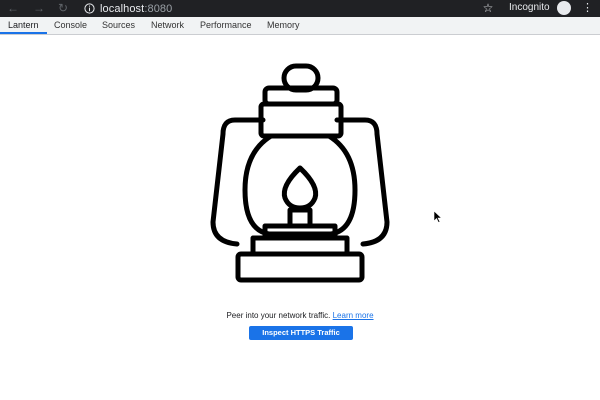 This screenshot has width=600, height=400. I want to click on inspect-https-button: Inspect HTTPS Traffic, so click(301, 333).